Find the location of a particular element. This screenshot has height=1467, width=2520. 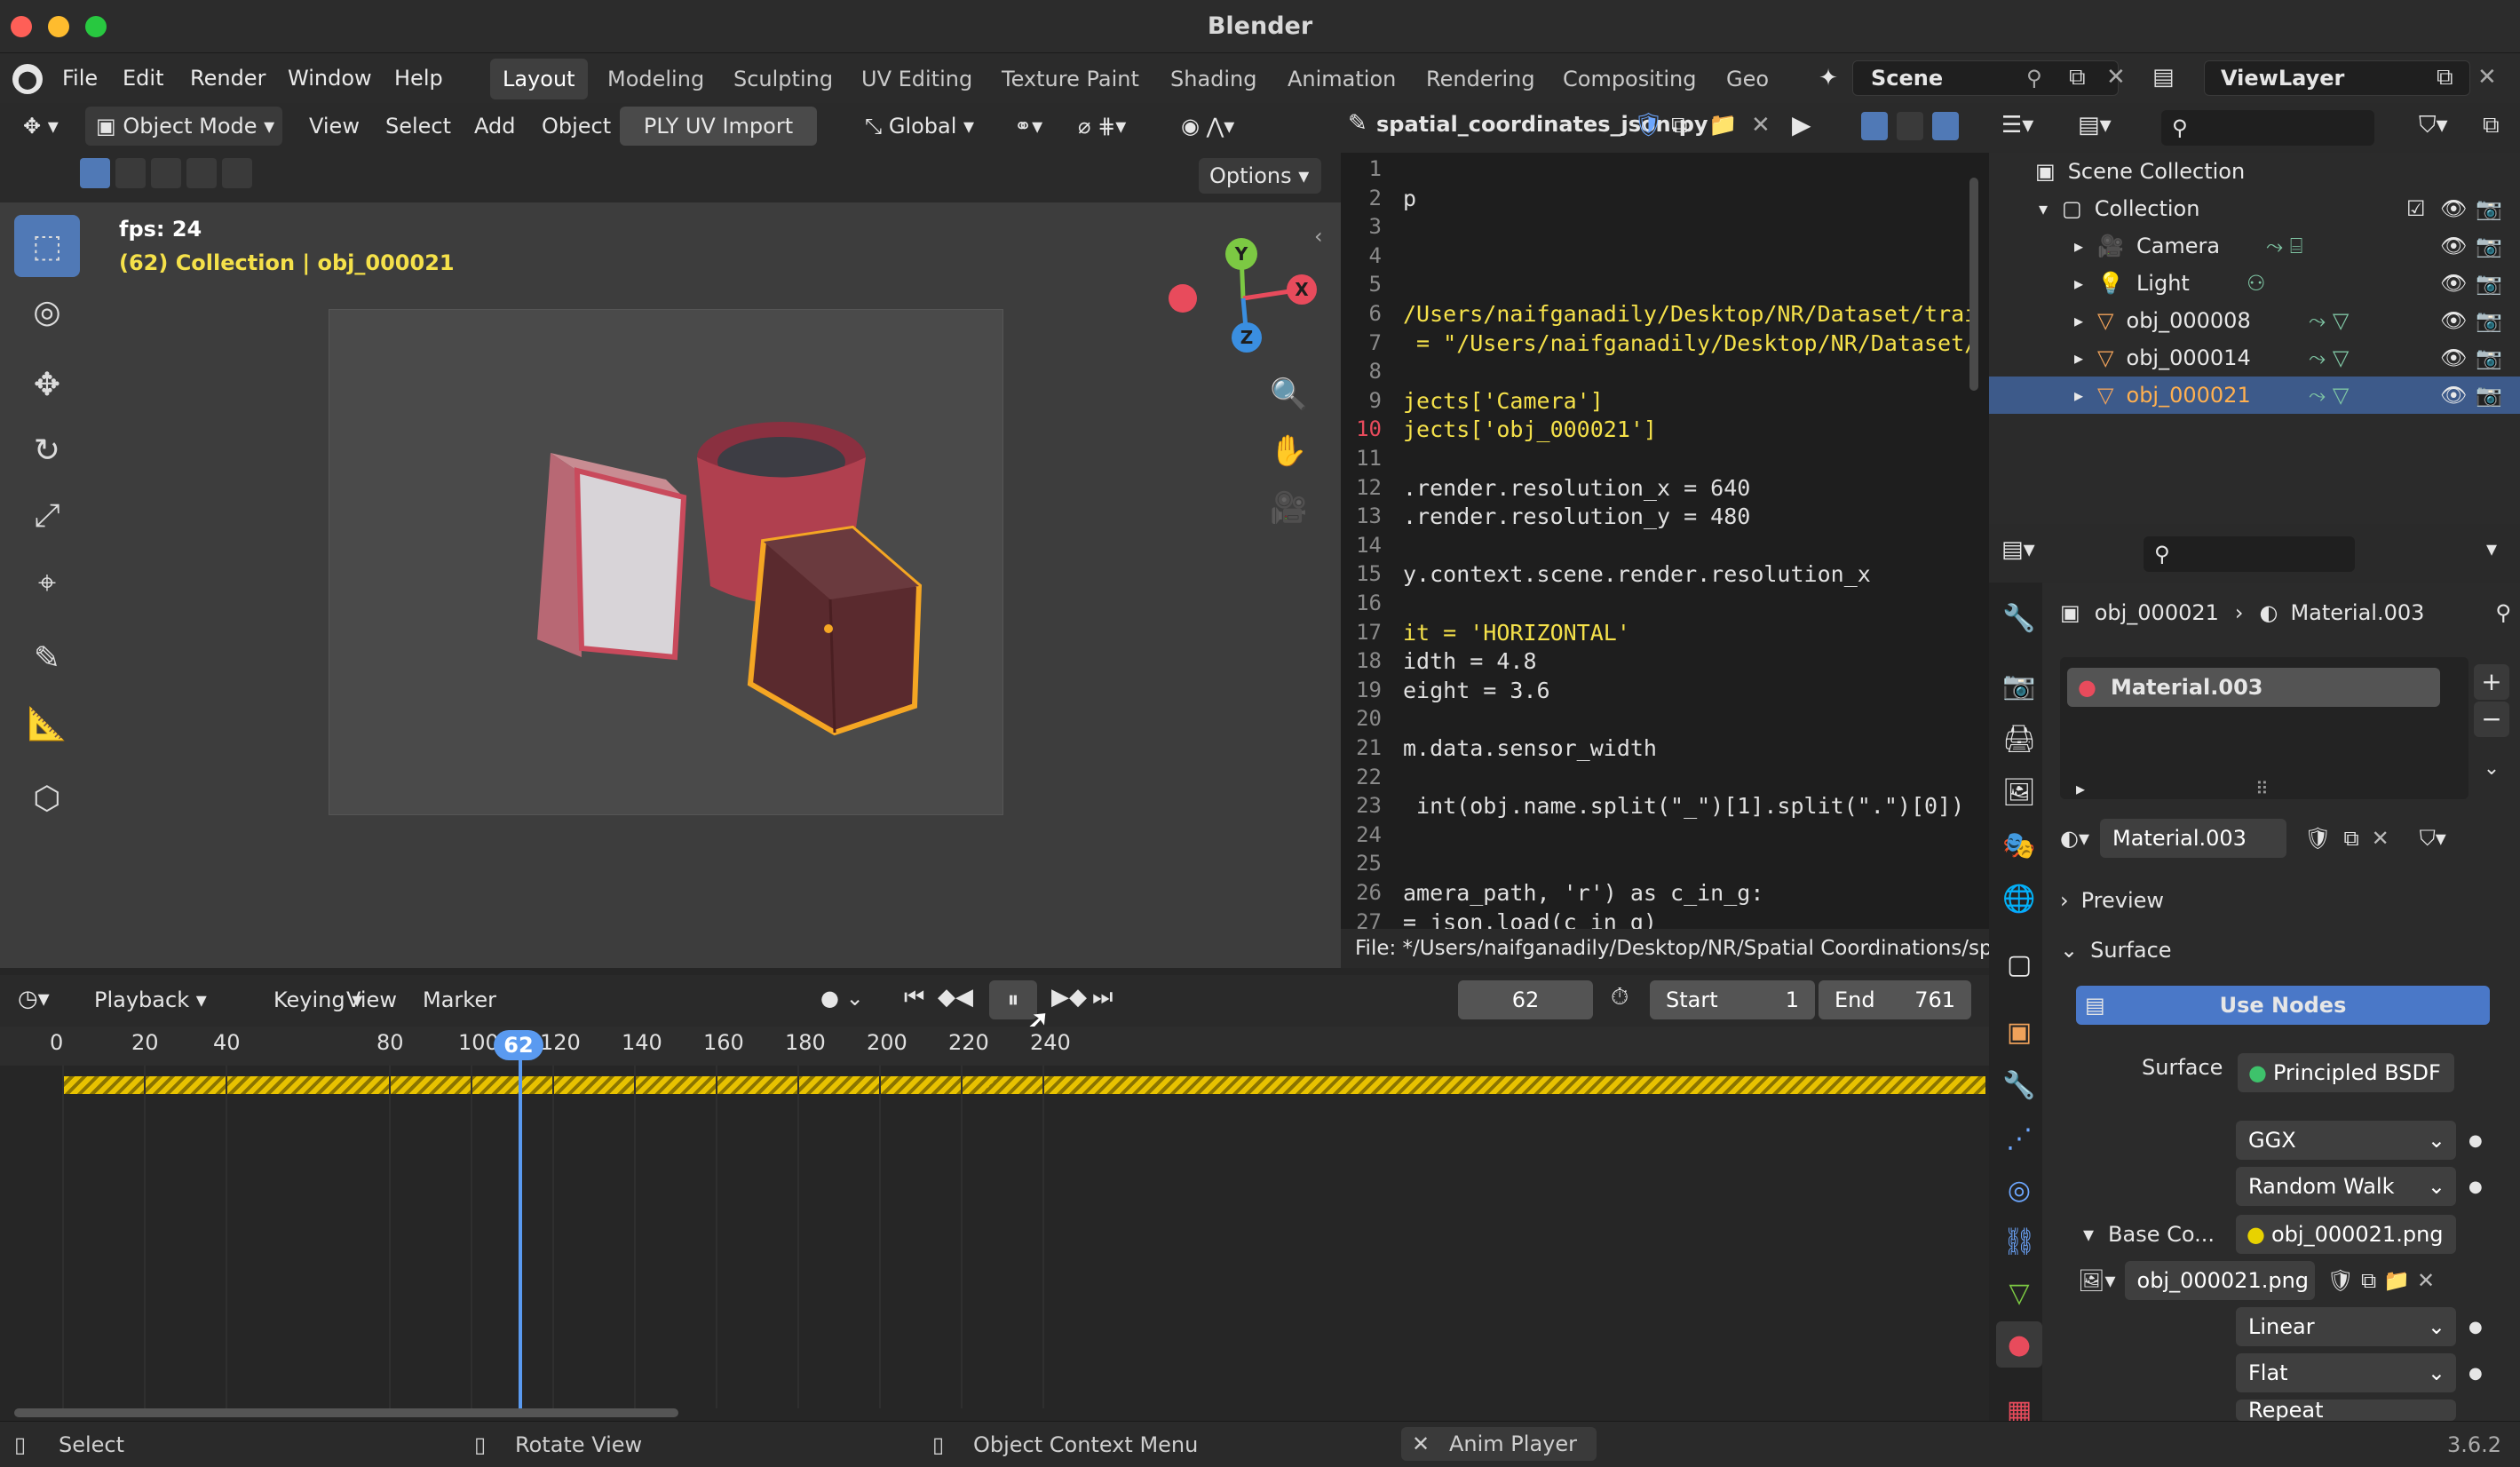

transform-orientation-dropdown: ⤡ Global ▾ is located at coordinates (925, 127).